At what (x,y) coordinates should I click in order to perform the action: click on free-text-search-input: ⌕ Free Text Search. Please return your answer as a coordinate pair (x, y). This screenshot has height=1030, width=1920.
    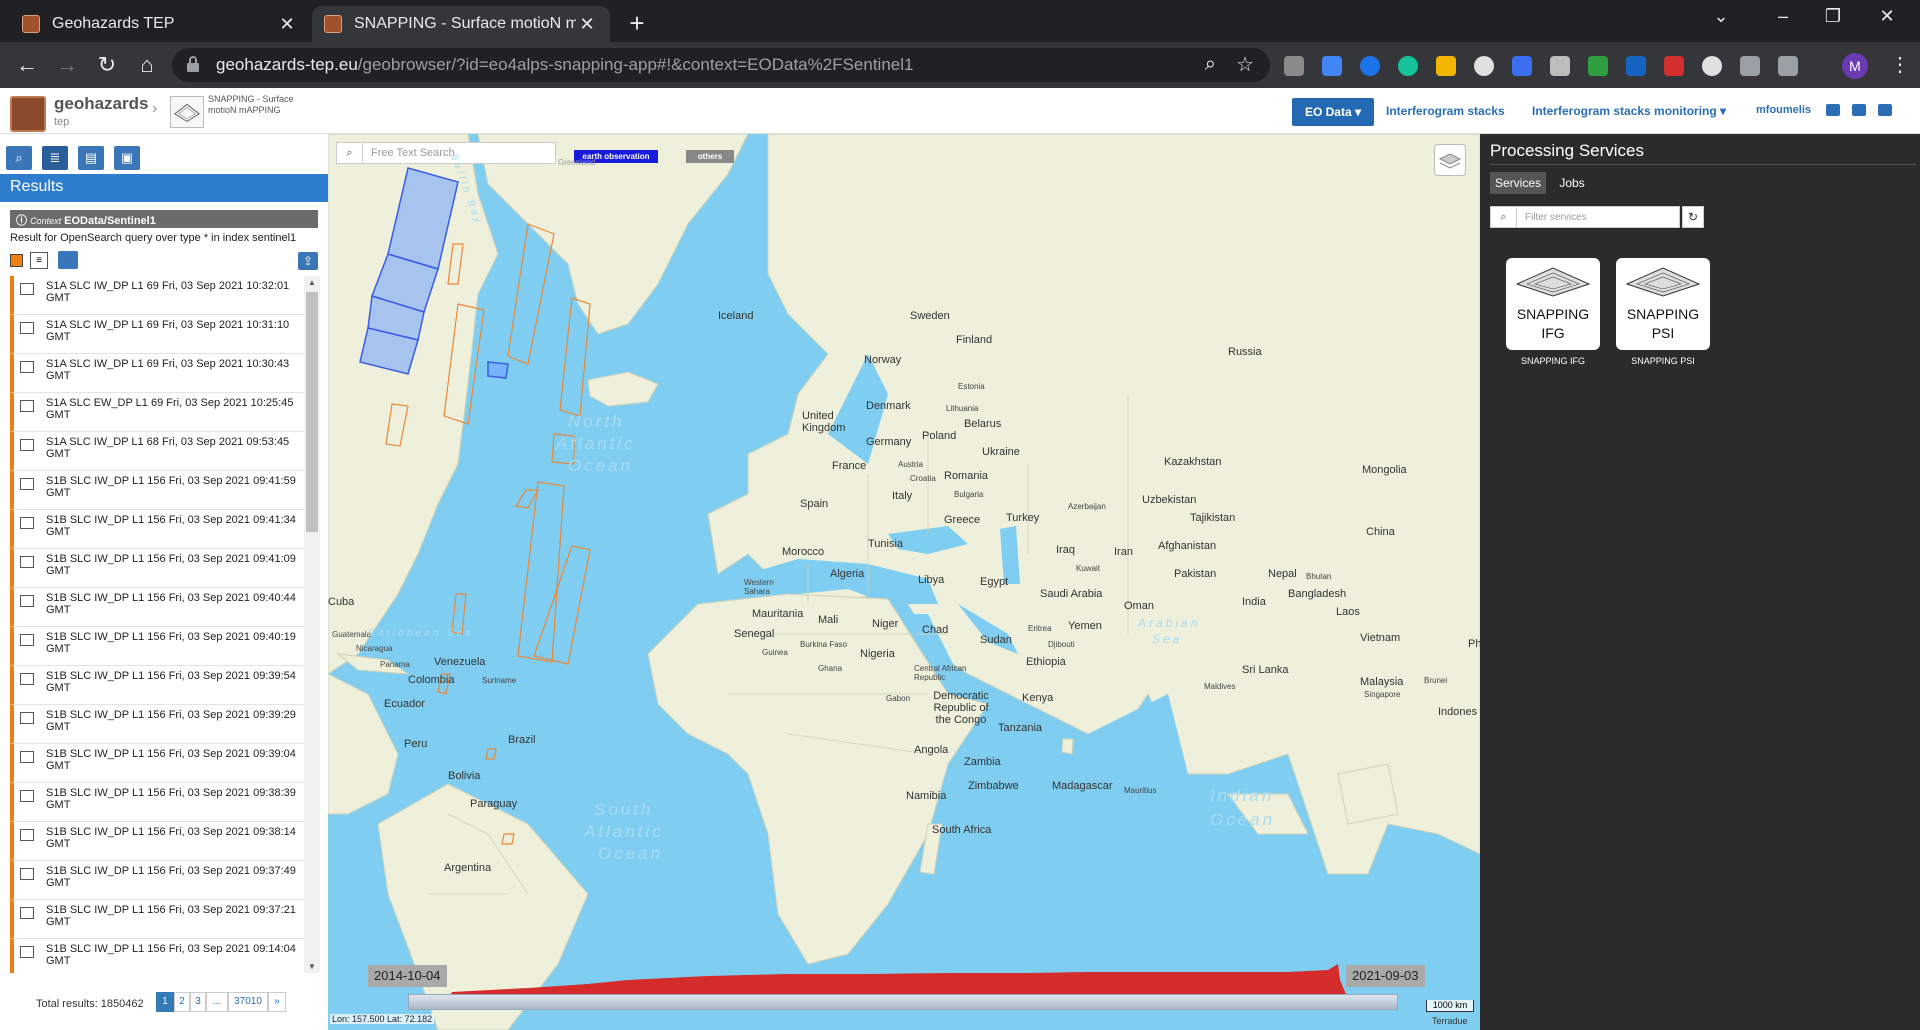
    Looking at the image, I should click on (446, 153).